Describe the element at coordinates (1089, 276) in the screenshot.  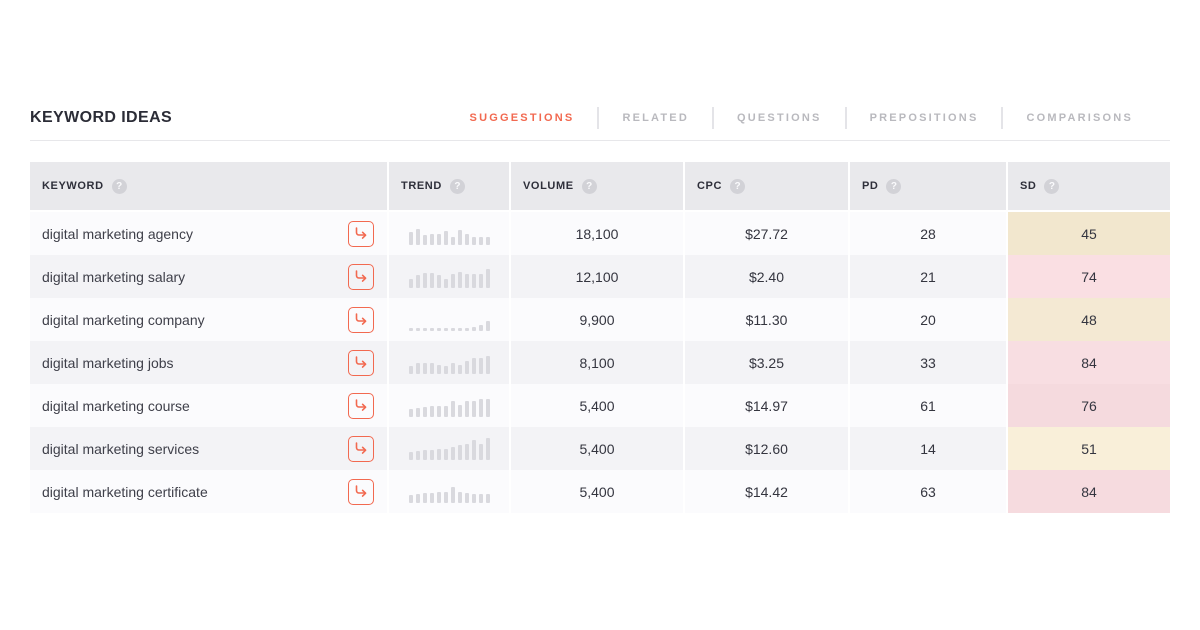
I see `sd-value: 74` at that location.